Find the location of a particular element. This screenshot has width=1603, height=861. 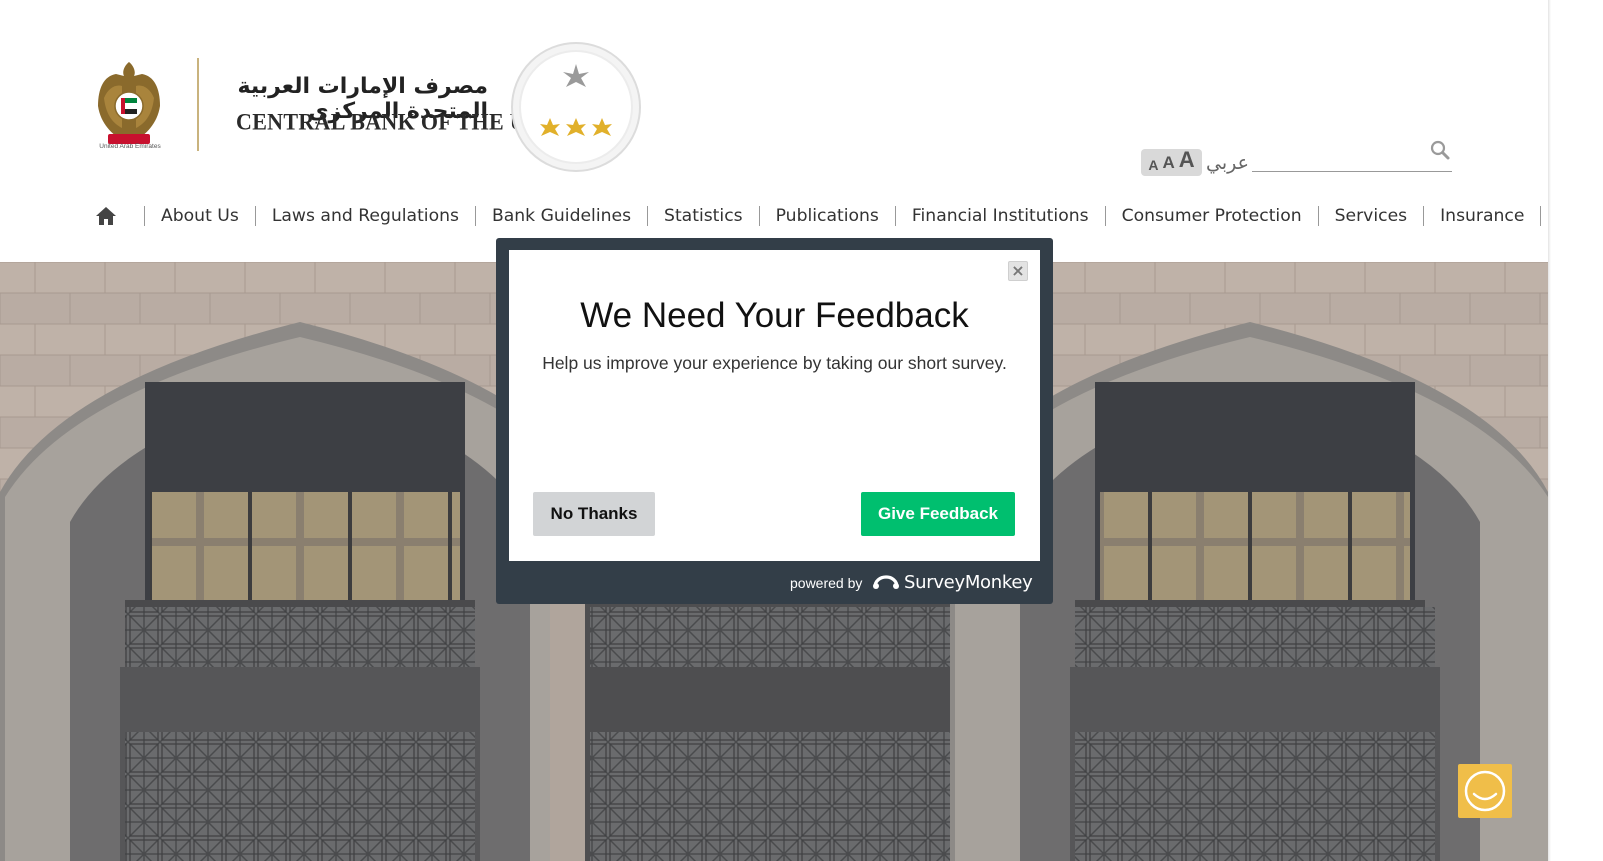

header-divider is located at coordinates (198, 104).